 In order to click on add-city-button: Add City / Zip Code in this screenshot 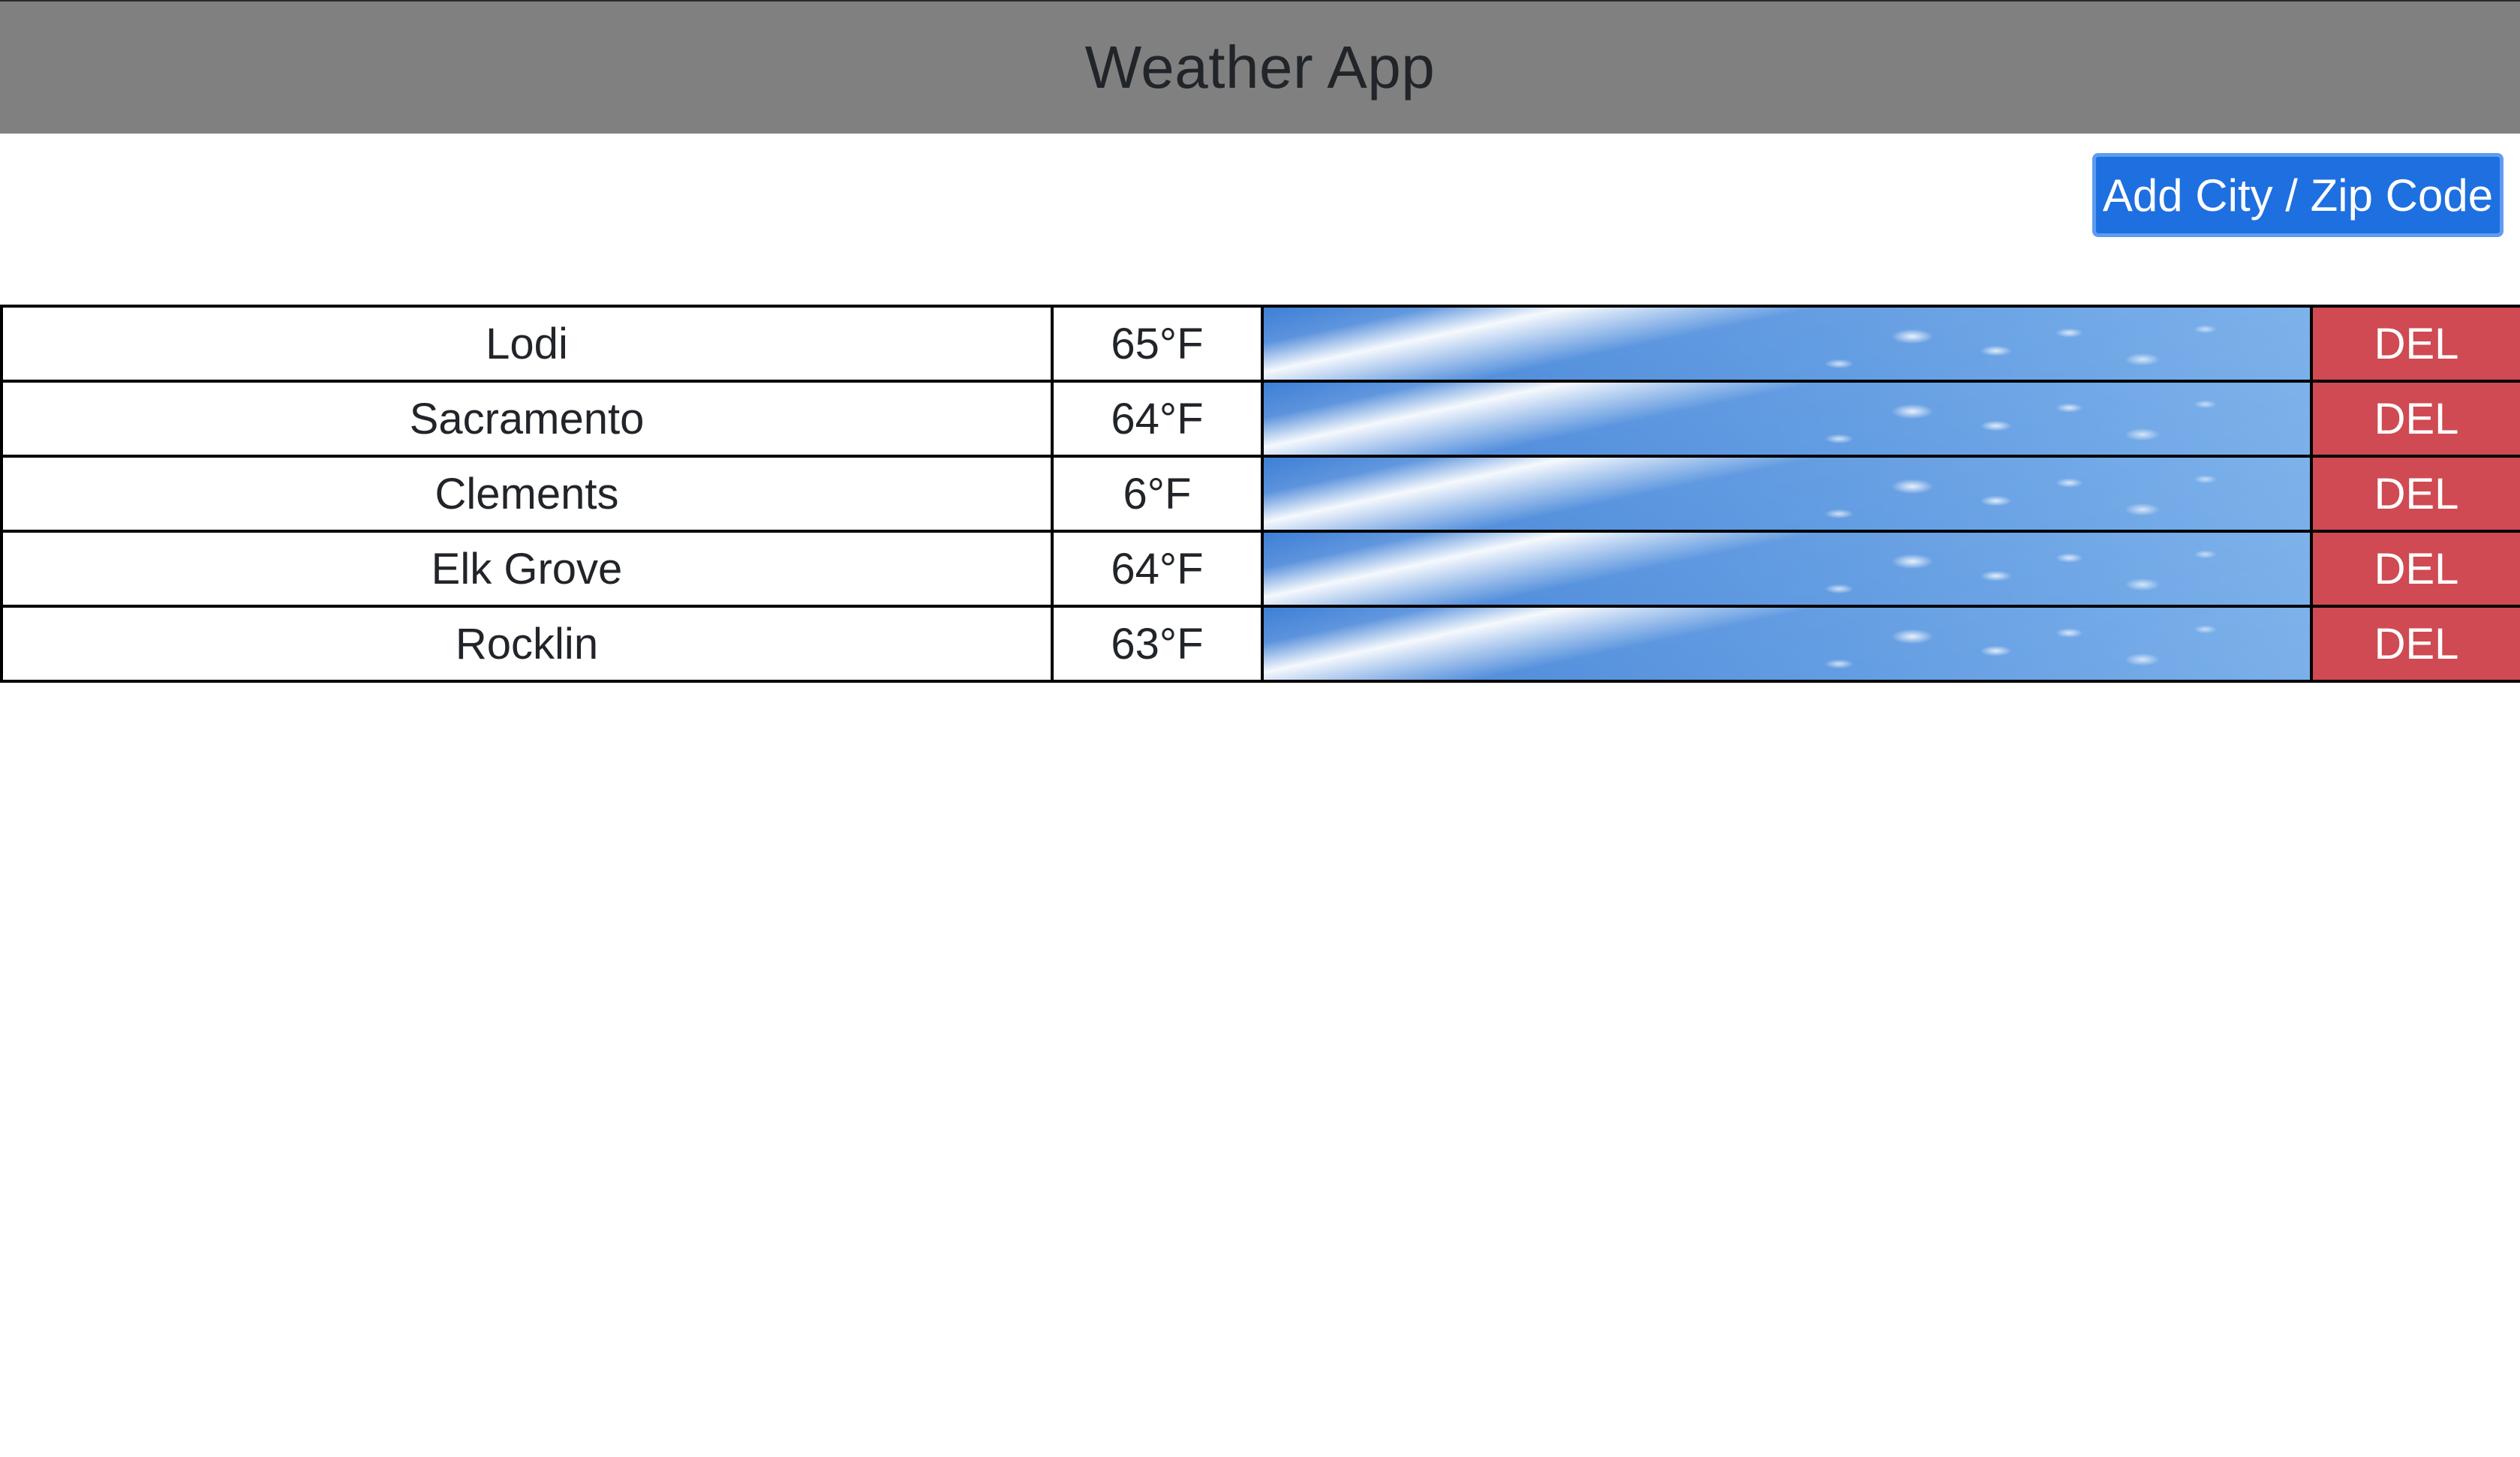, I will do `click(2297, 195)`.